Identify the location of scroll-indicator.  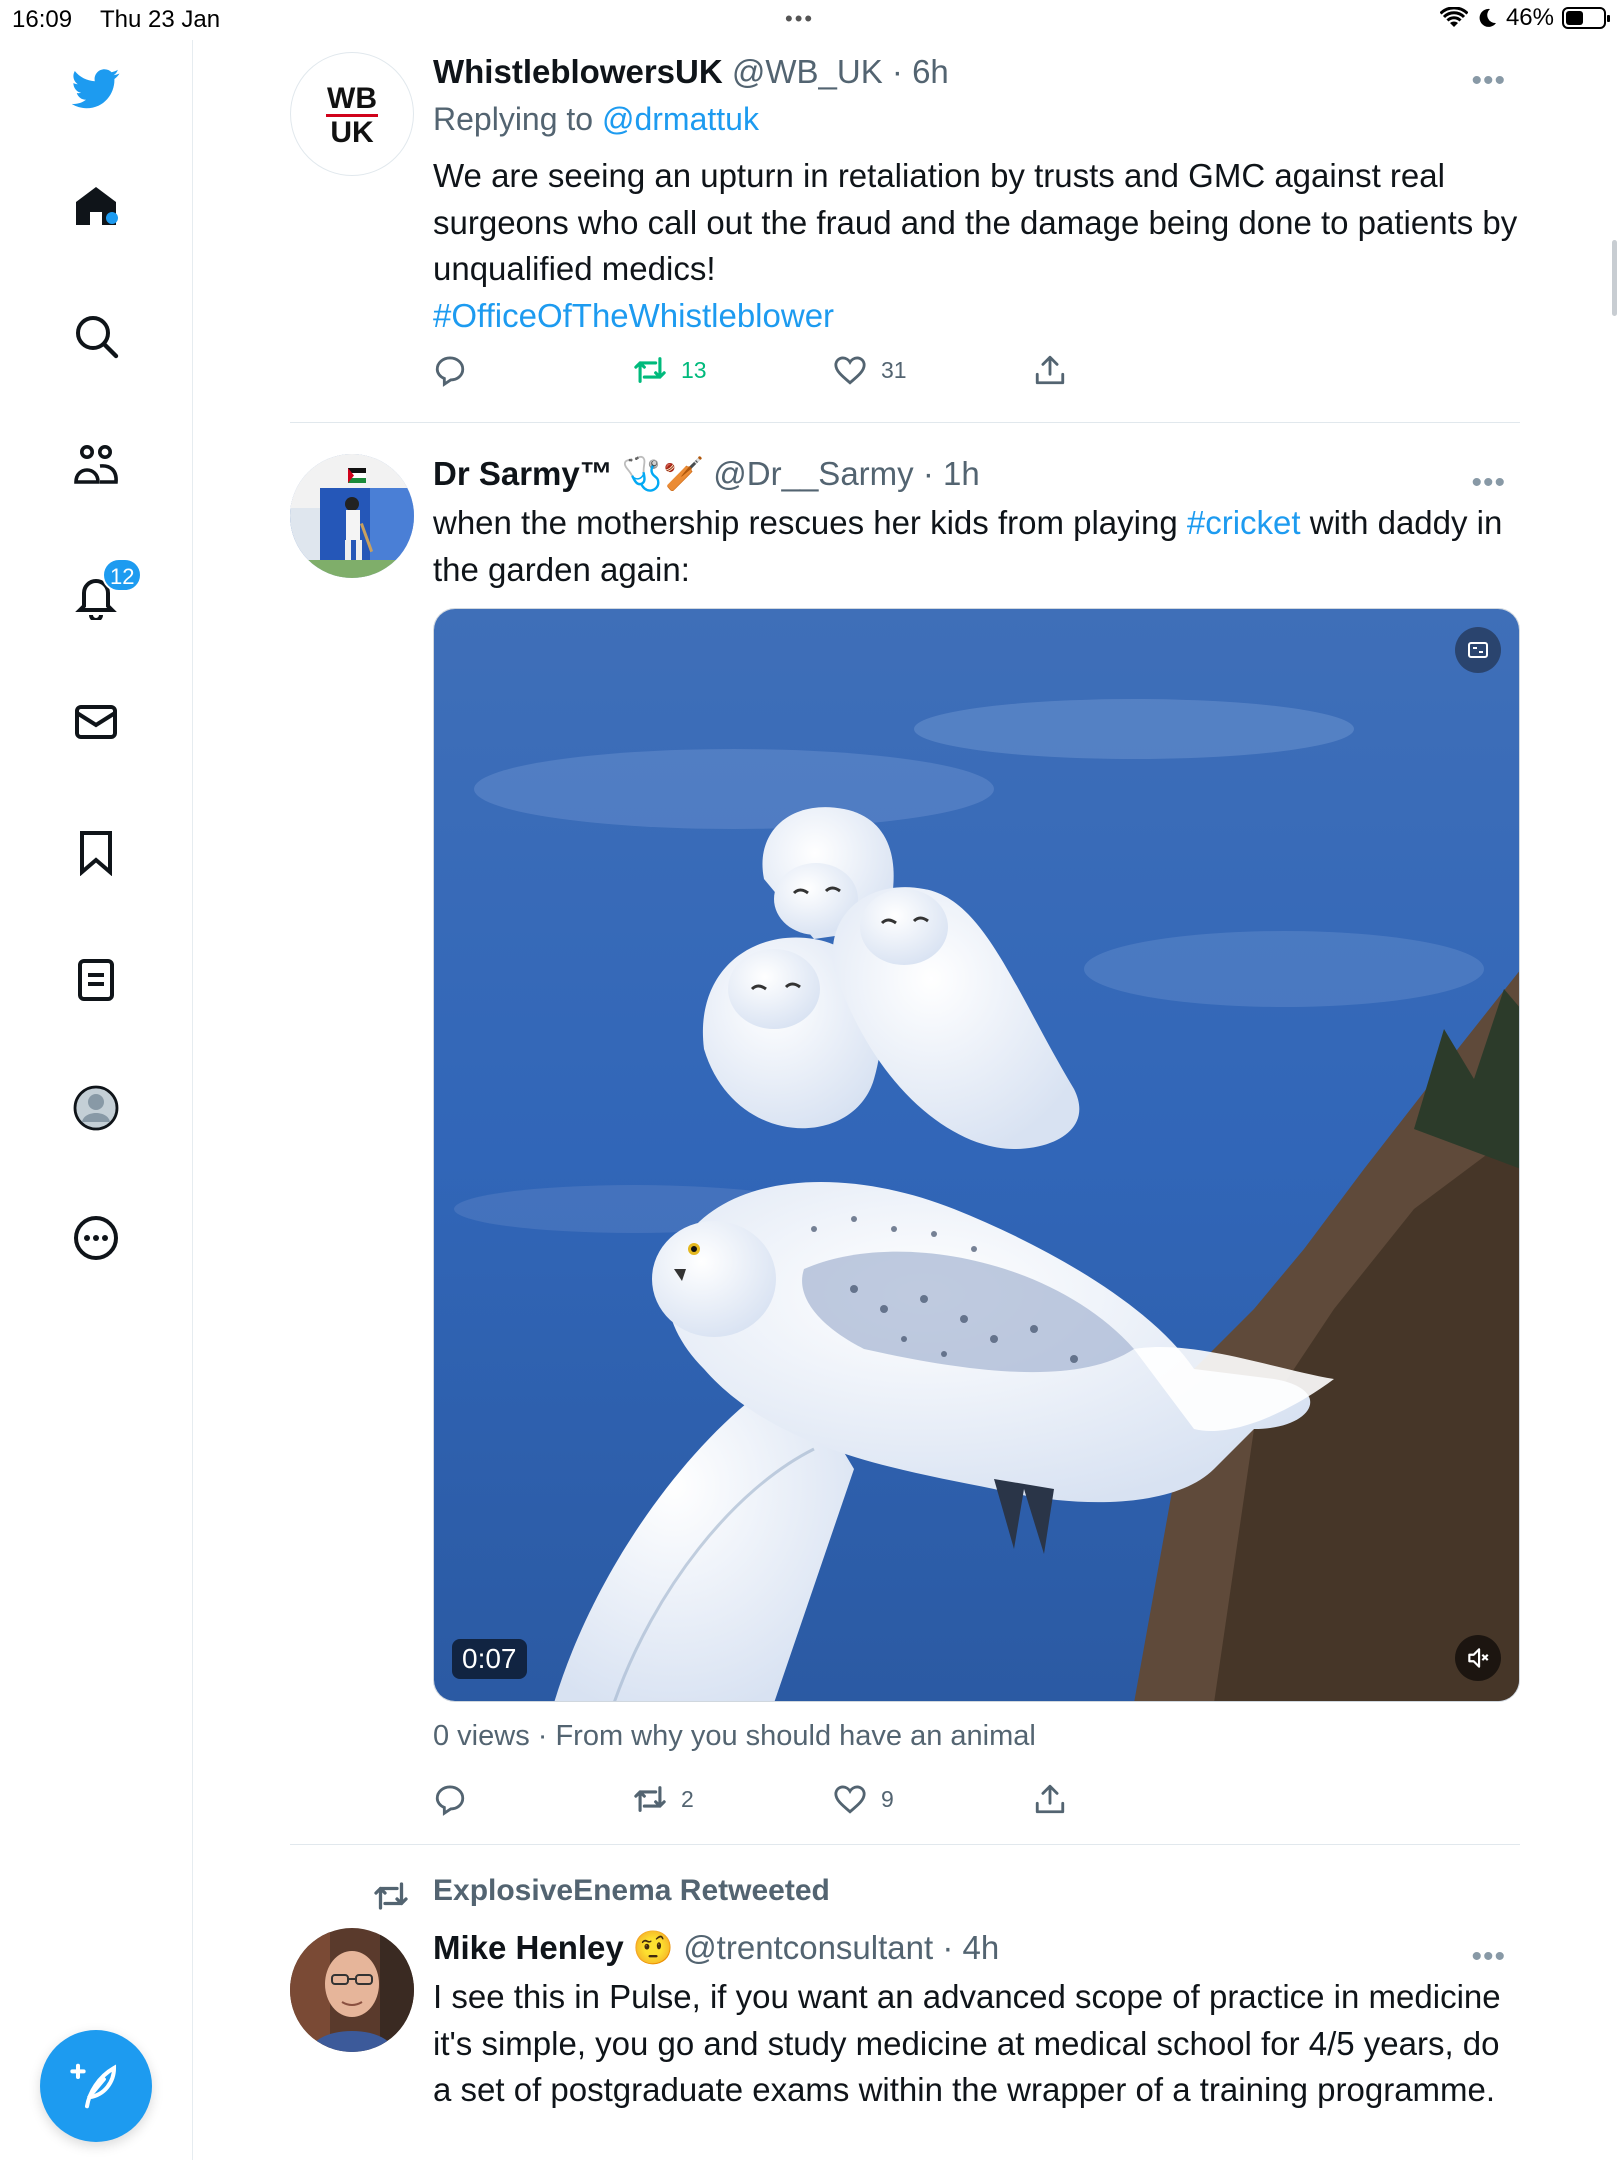
(1614, 278).